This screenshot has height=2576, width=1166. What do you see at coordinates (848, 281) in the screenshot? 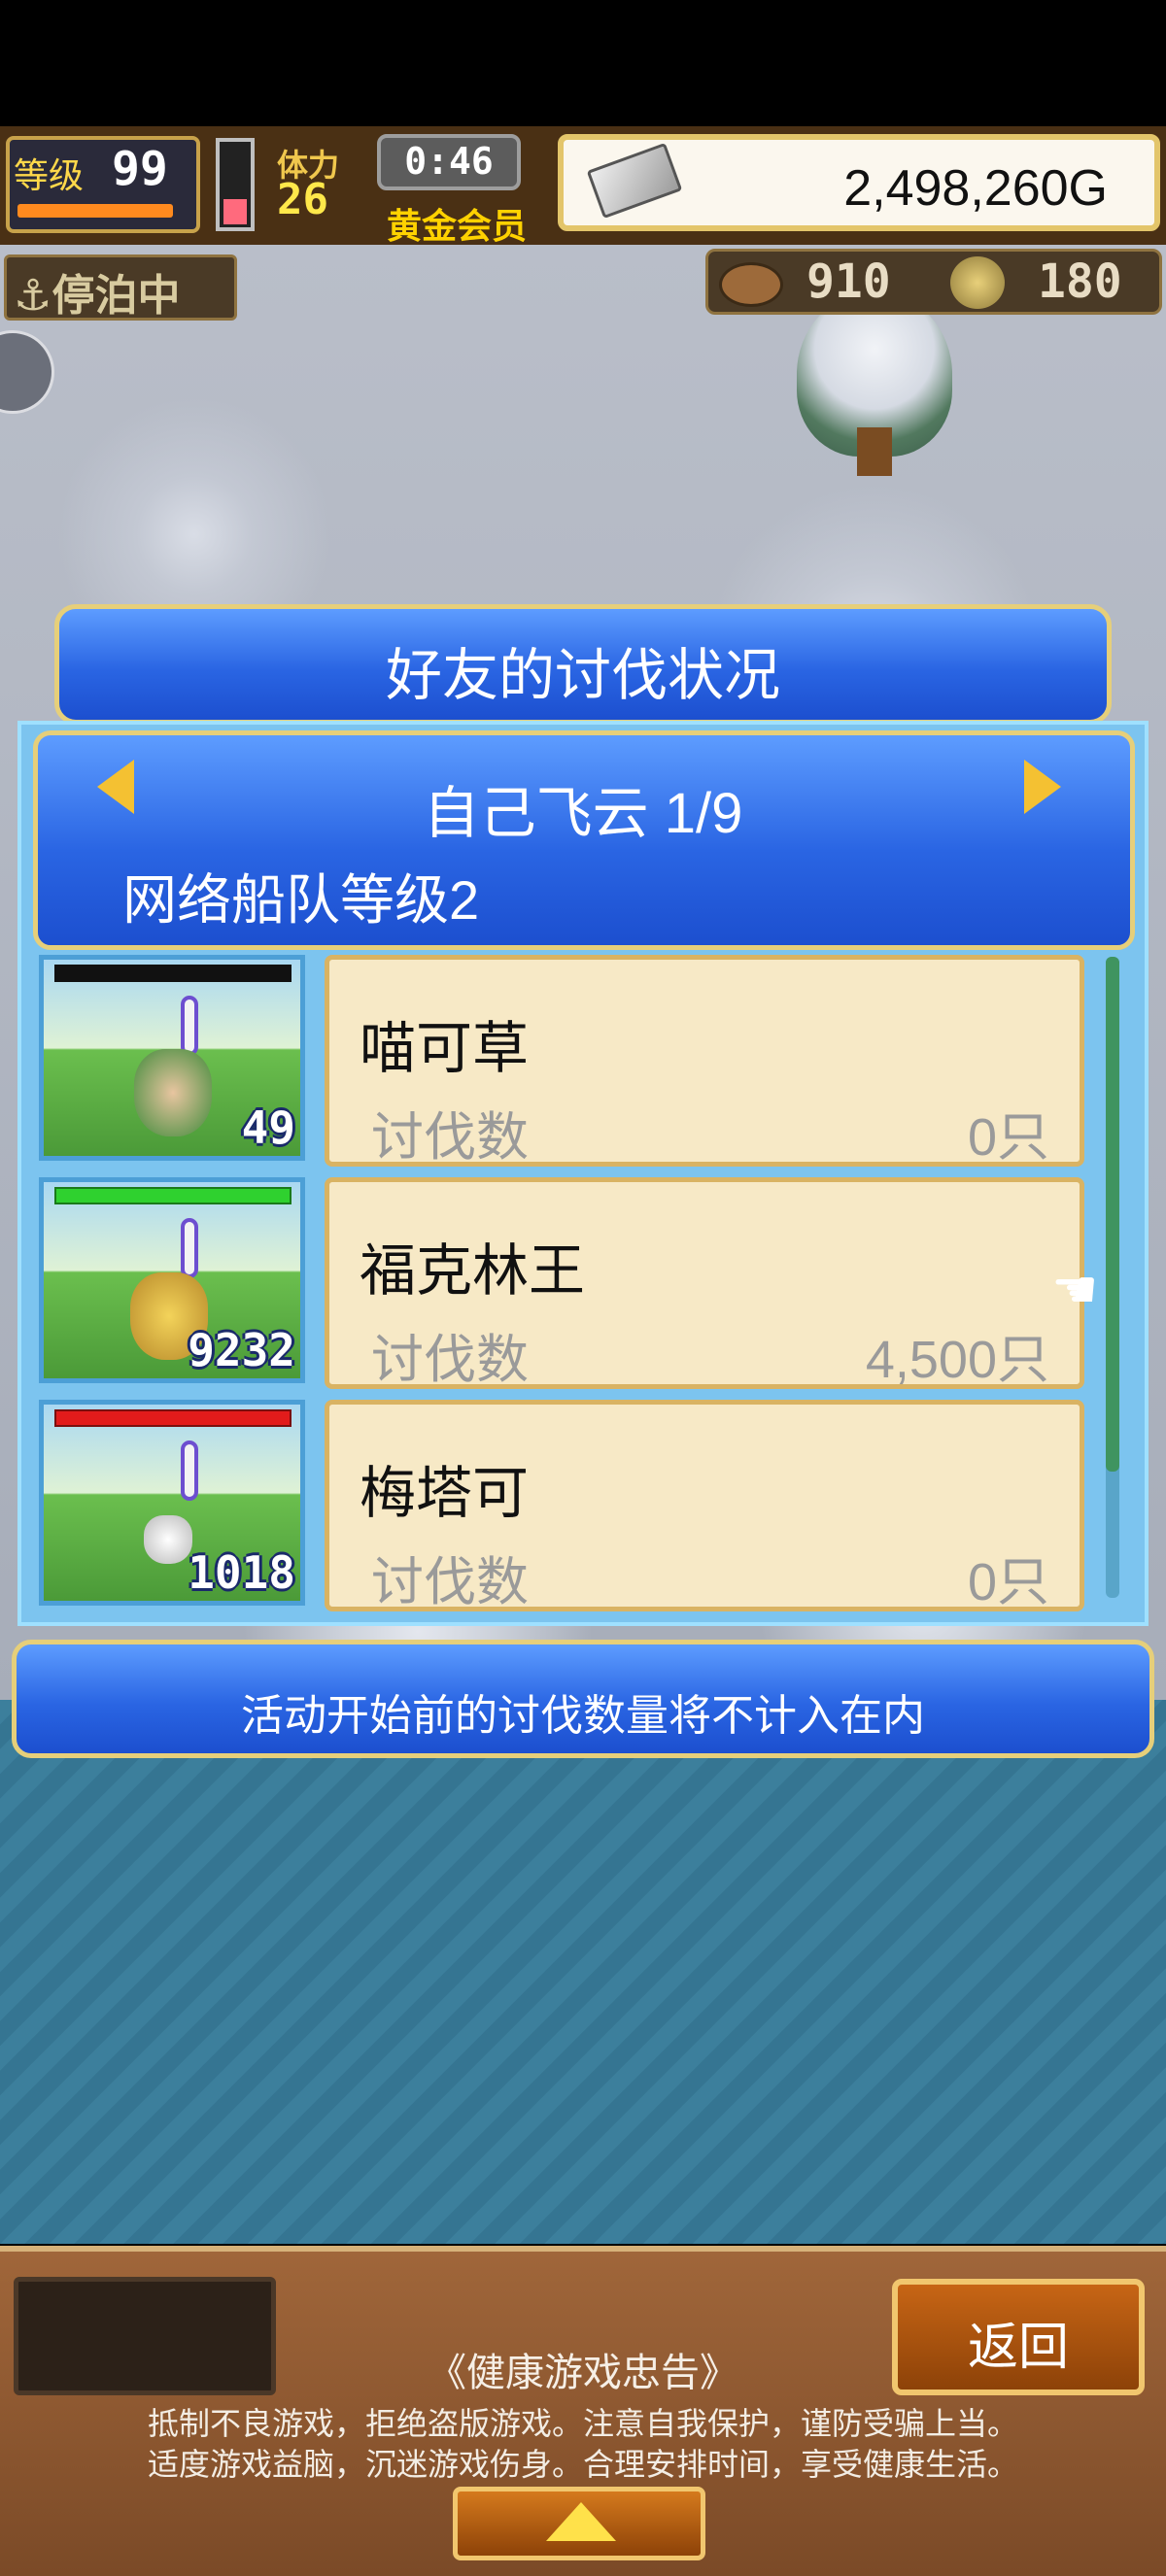
I see `wood-value: 910` at bounding box center [848, 281].